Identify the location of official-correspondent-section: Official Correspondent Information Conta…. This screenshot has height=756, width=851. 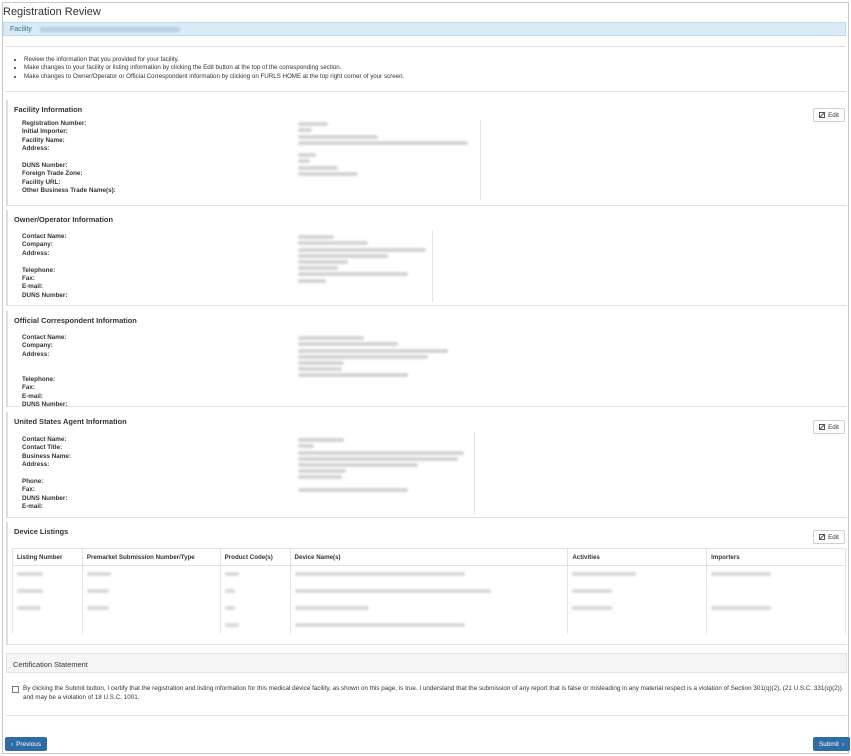
(426, 359).